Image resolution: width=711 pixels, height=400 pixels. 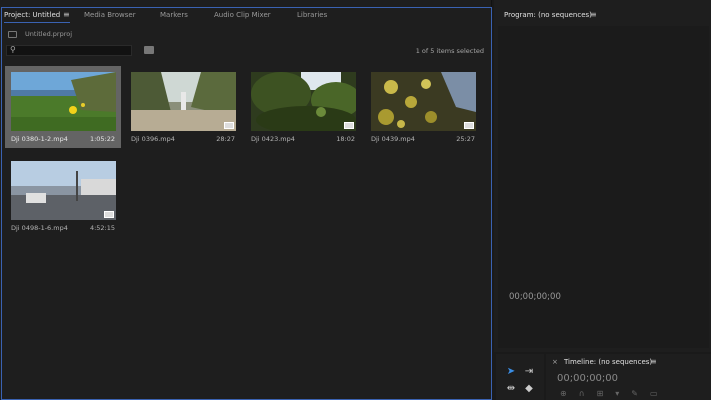 I want to click on clip-item: Dji 0396.mp4 28:27, so click(x=183, y=107).